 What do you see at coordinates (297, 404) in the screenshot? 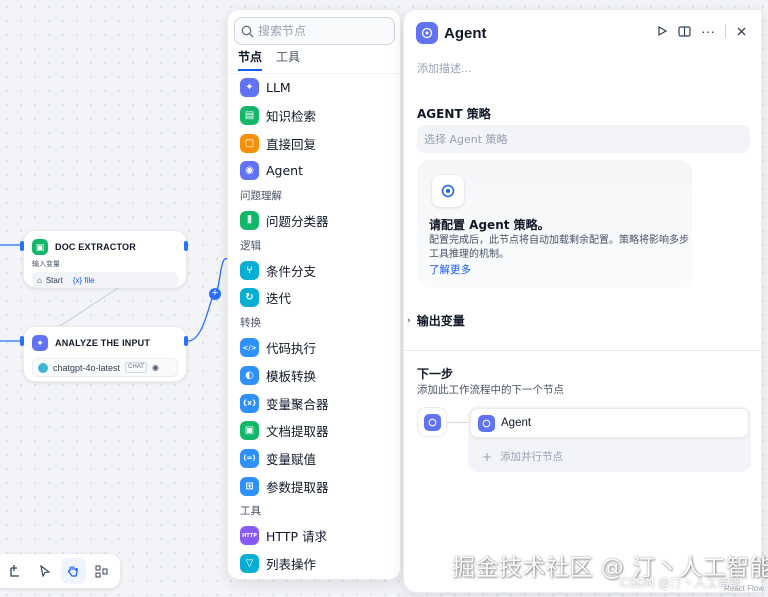
I see `node-item-label: 变量聚合器` at bounding box center [297, 404].